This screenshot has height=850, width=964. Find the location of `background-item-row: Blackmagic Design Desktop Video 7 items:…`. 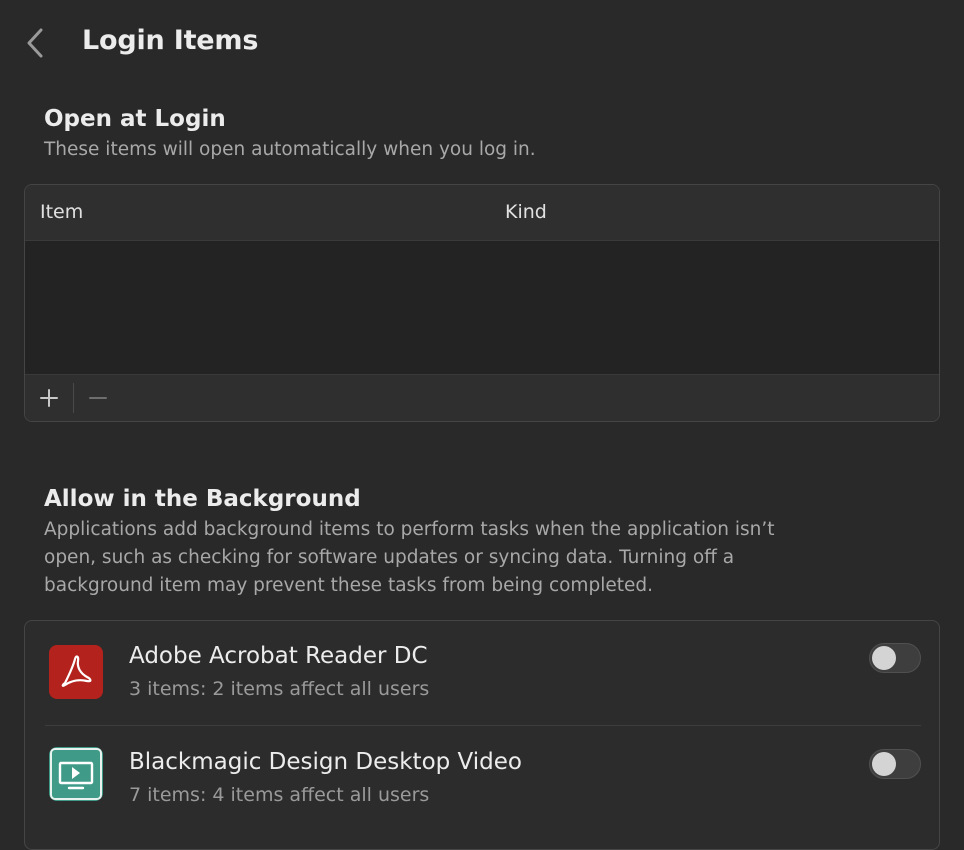

background-item-row: Blackmagic Design Desktop Video 7 items:… is located at coordinates (482, 778).